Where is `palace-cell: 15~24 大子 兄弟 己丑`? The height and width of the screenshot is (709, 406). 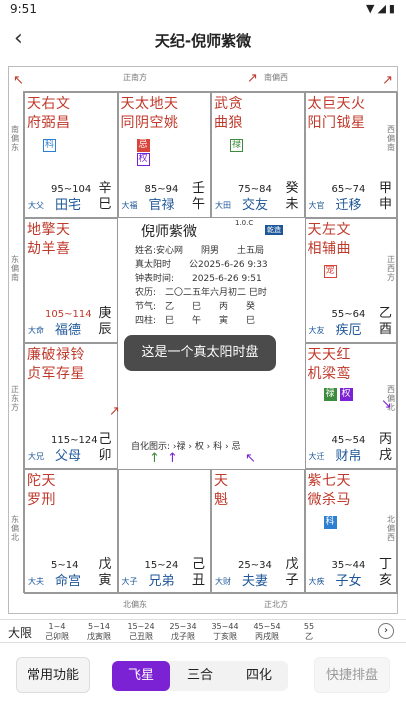 palace-cell: 15~24 大子 兄弟 己丑 is located at coordinates (164, 531).